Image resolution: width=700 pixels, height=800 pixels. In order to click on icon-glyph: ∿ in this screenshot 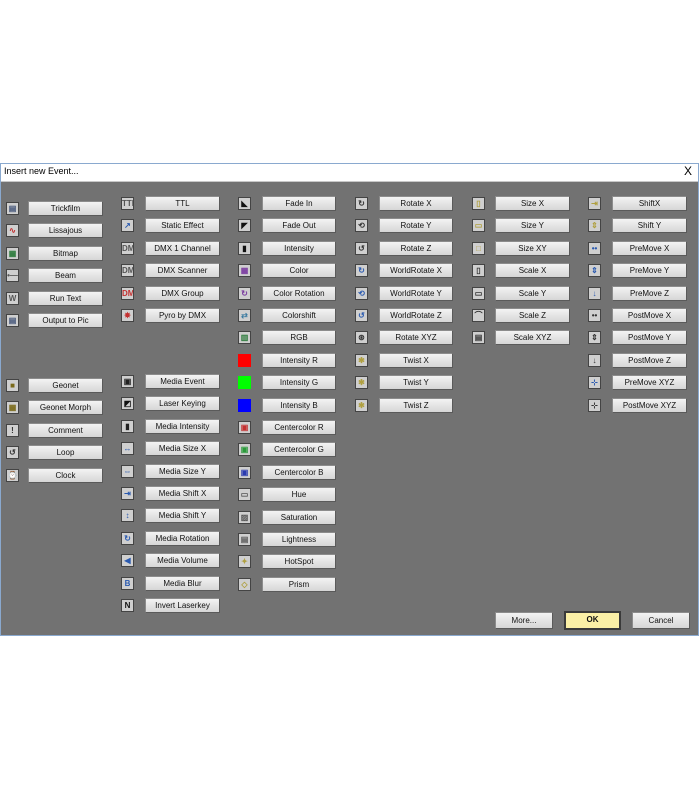, I will do `click(12, 230)`.